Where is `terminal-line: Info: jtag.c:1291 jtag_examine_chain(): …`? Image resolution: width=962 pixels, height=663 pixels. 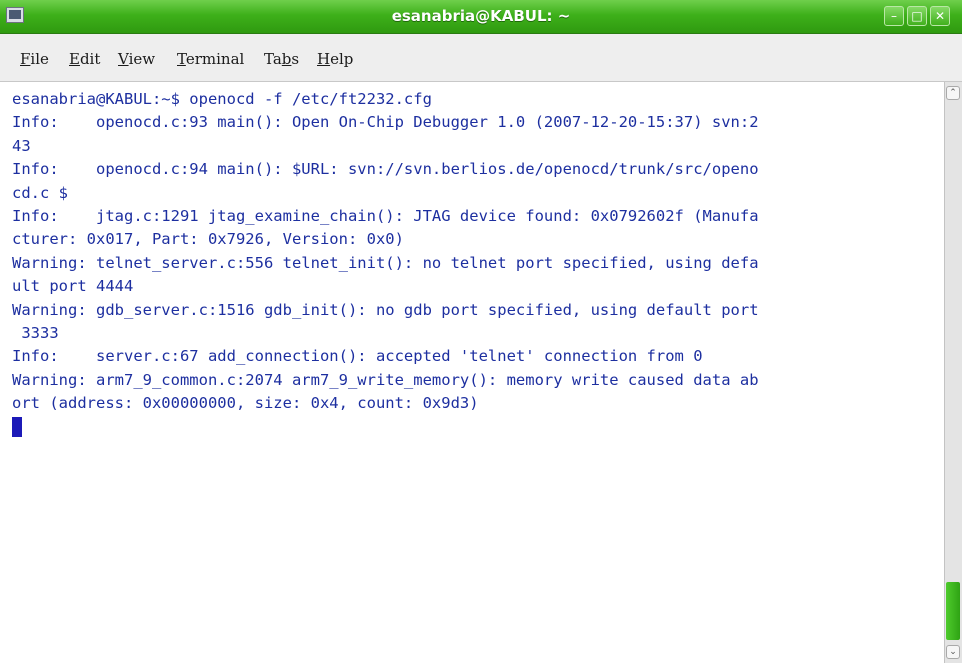 terminal-line: Info: jtag.c:1291 jtag_examine_chain(): … is located at coordinates (385, 215).